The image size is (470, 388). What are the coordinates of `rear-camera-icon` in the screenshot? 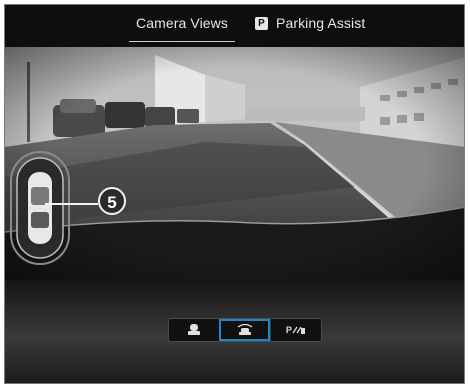 It's located at (194, 329).